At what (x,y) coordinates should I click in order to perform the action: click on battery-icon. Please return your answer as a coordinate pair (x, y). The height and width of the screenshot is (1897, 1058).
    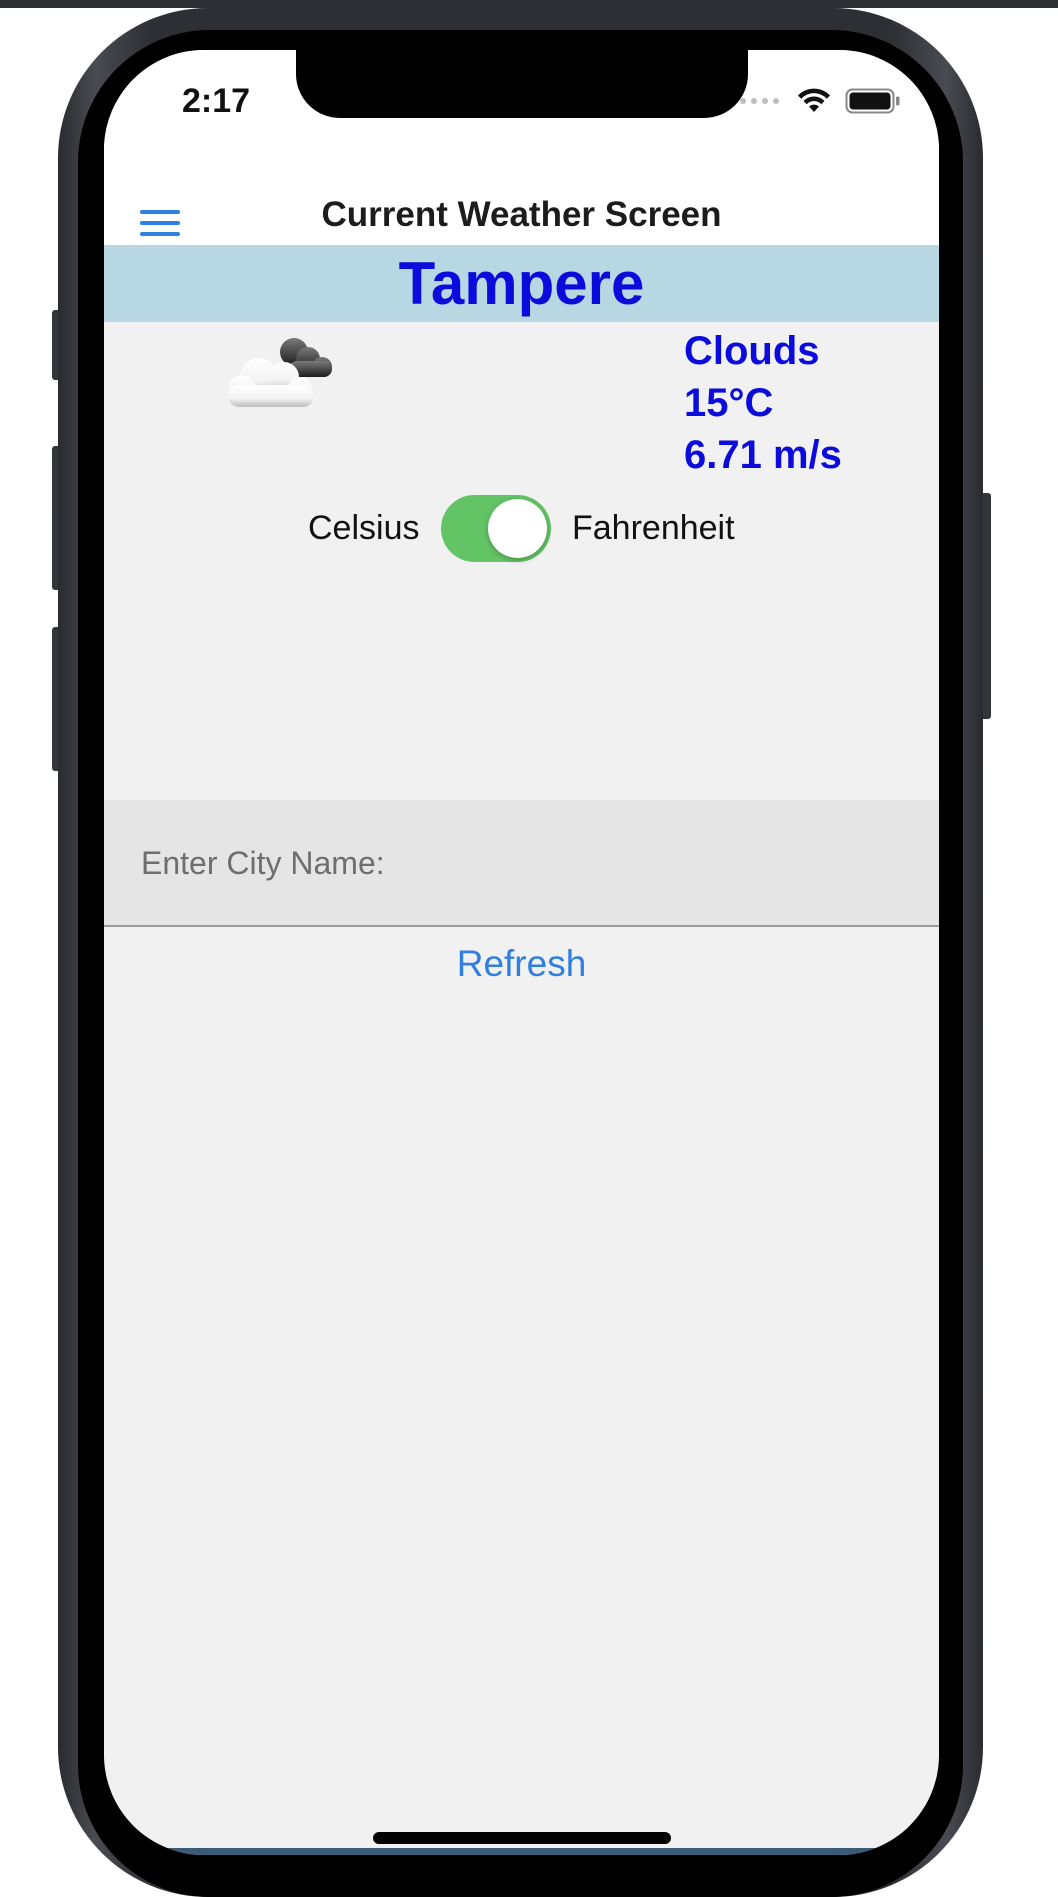
    Looking at the image, I should click on (872, 101).